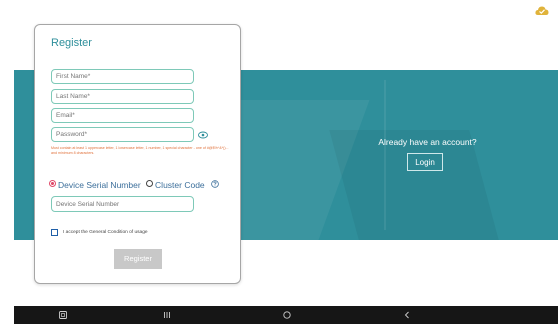 This screenshot has height=324, width=558. I want to click on screenshot-icon, so click(63, 315).